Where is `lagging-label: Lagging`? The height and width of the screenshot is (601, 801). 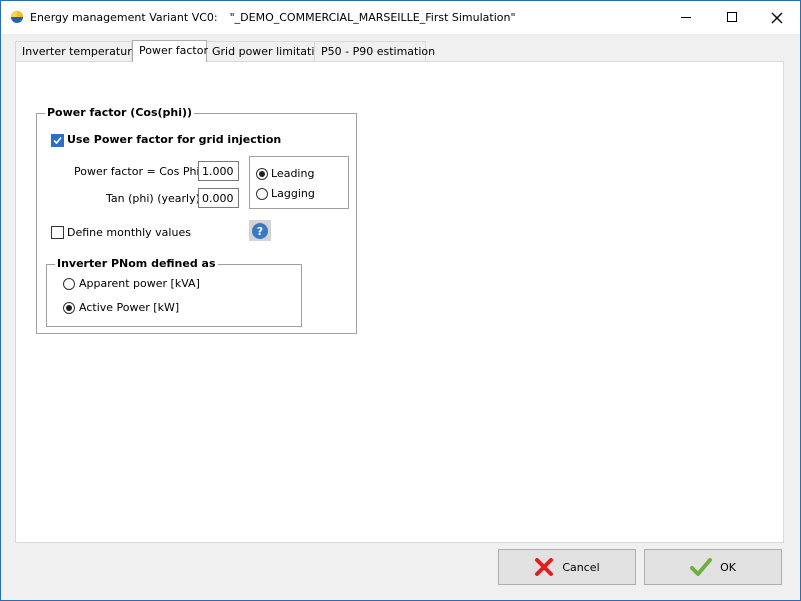 lagging-label: Lagging is located at coordinates (293, 193).